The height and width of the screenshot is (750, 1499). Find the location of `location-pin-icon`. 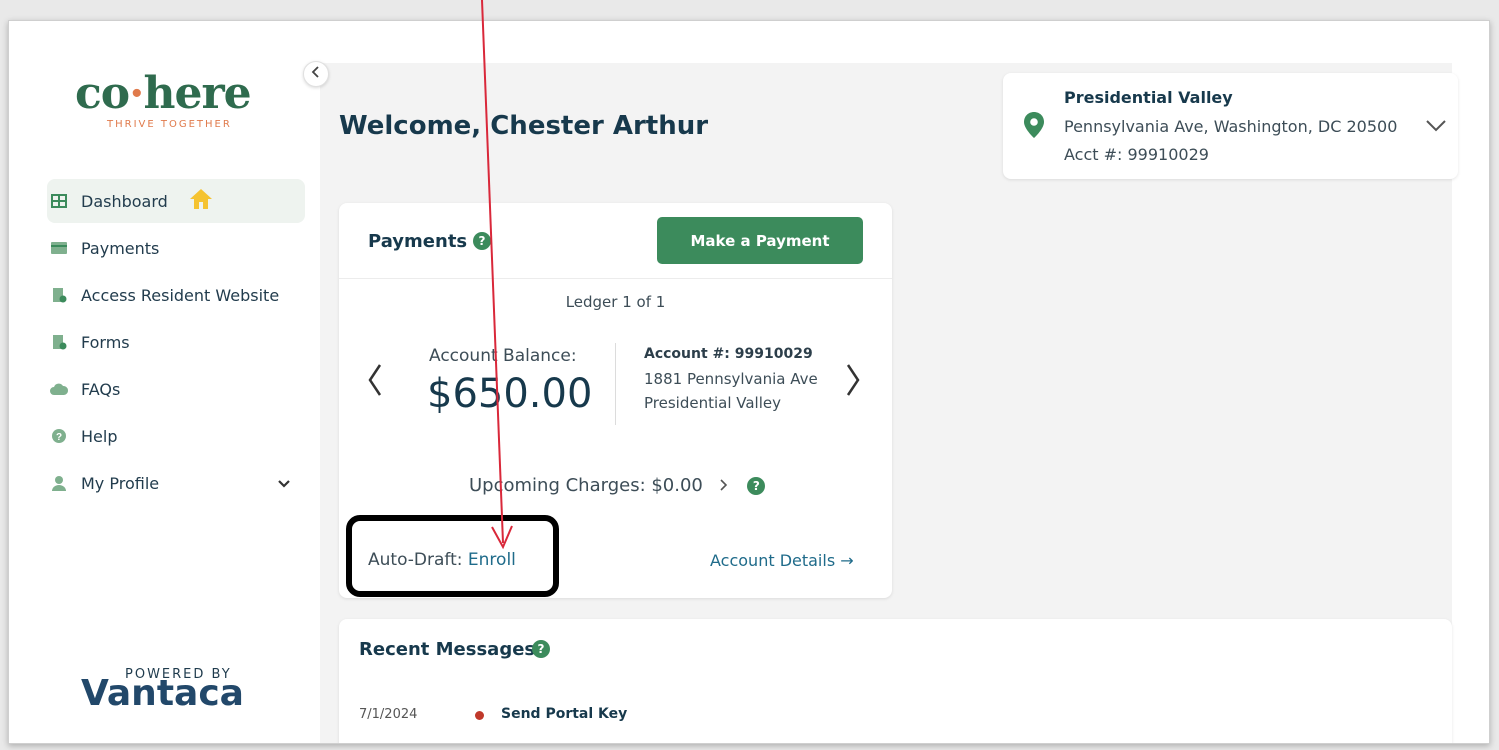

location-pin-icon is located at coordinates (1034, 127).